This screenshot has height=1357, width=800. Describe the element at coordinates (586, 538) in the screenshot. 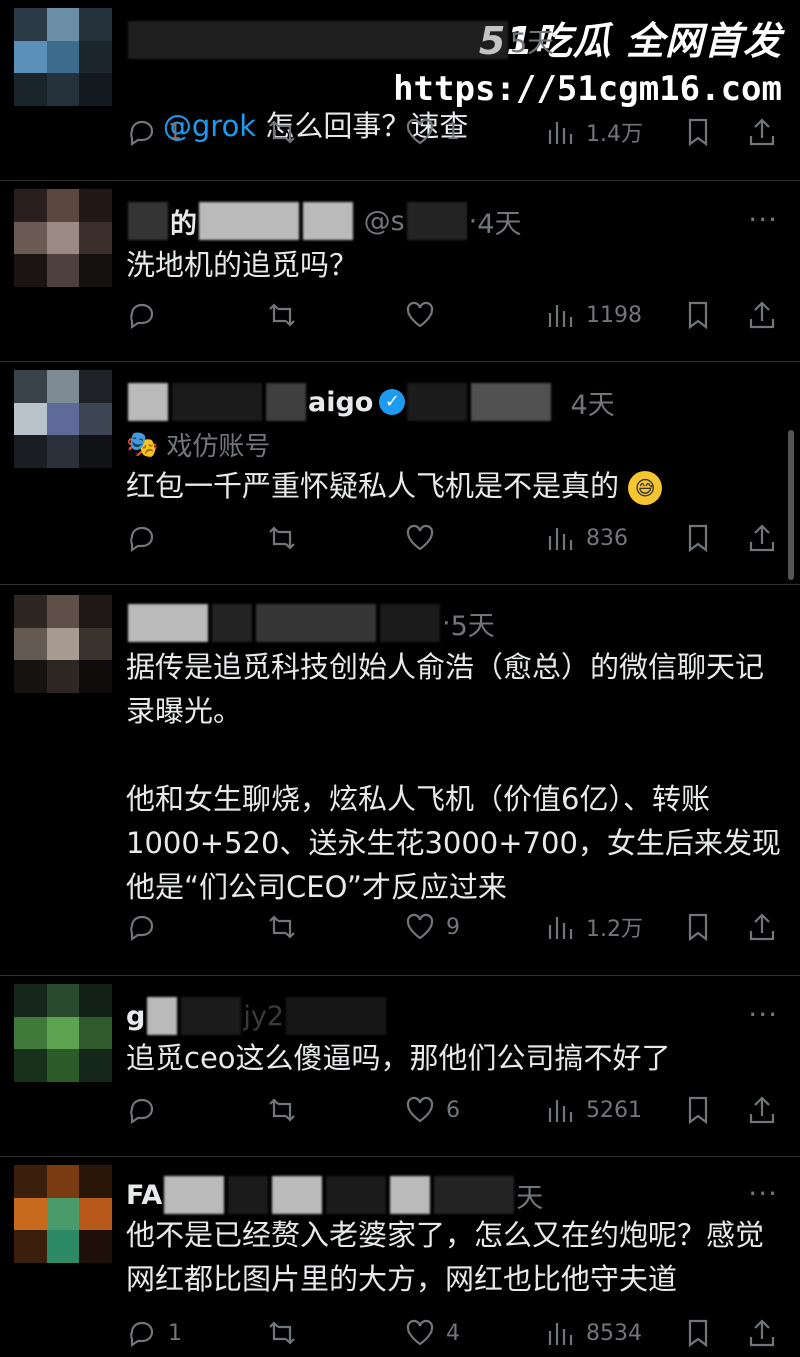

I see `views-button: 836` at that location.